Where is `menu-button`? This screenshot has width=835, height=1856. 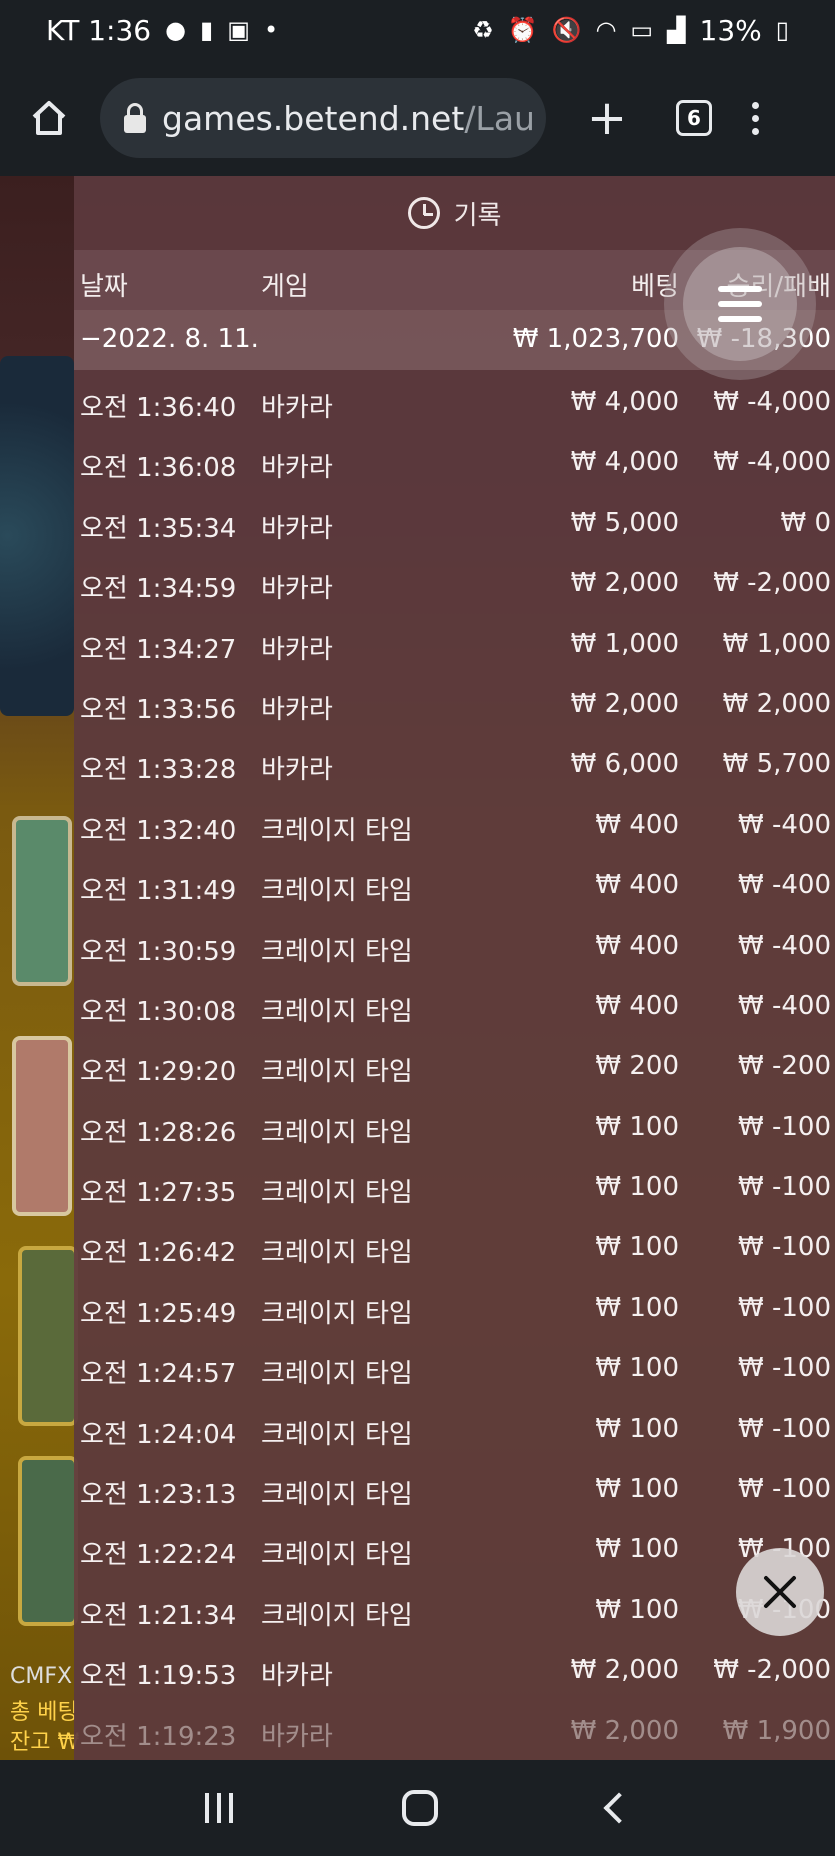 menu-button is located at coordinates (740, 304).